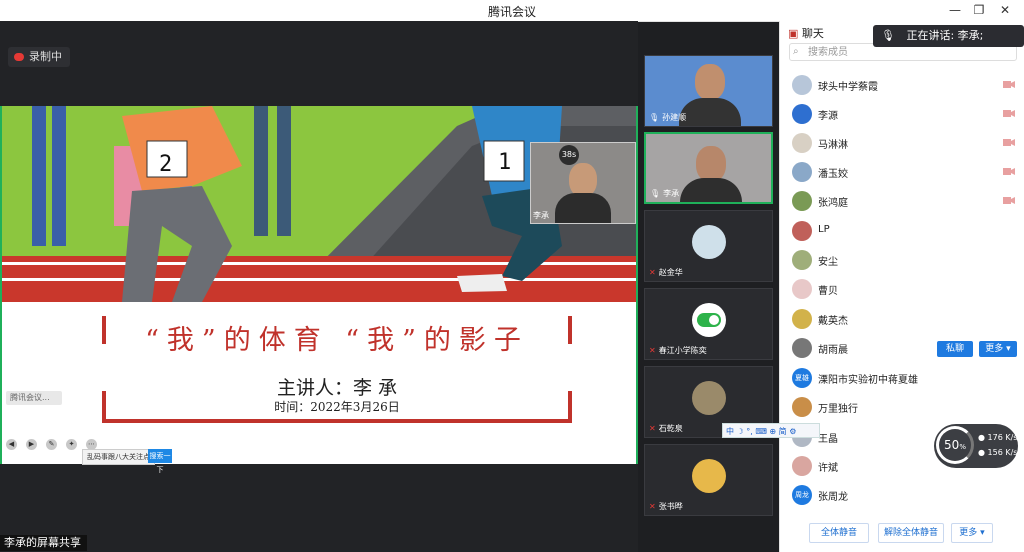 This screenshot has width=1024, height=552. I want to click on member-row: 李源, so click(904, 115).